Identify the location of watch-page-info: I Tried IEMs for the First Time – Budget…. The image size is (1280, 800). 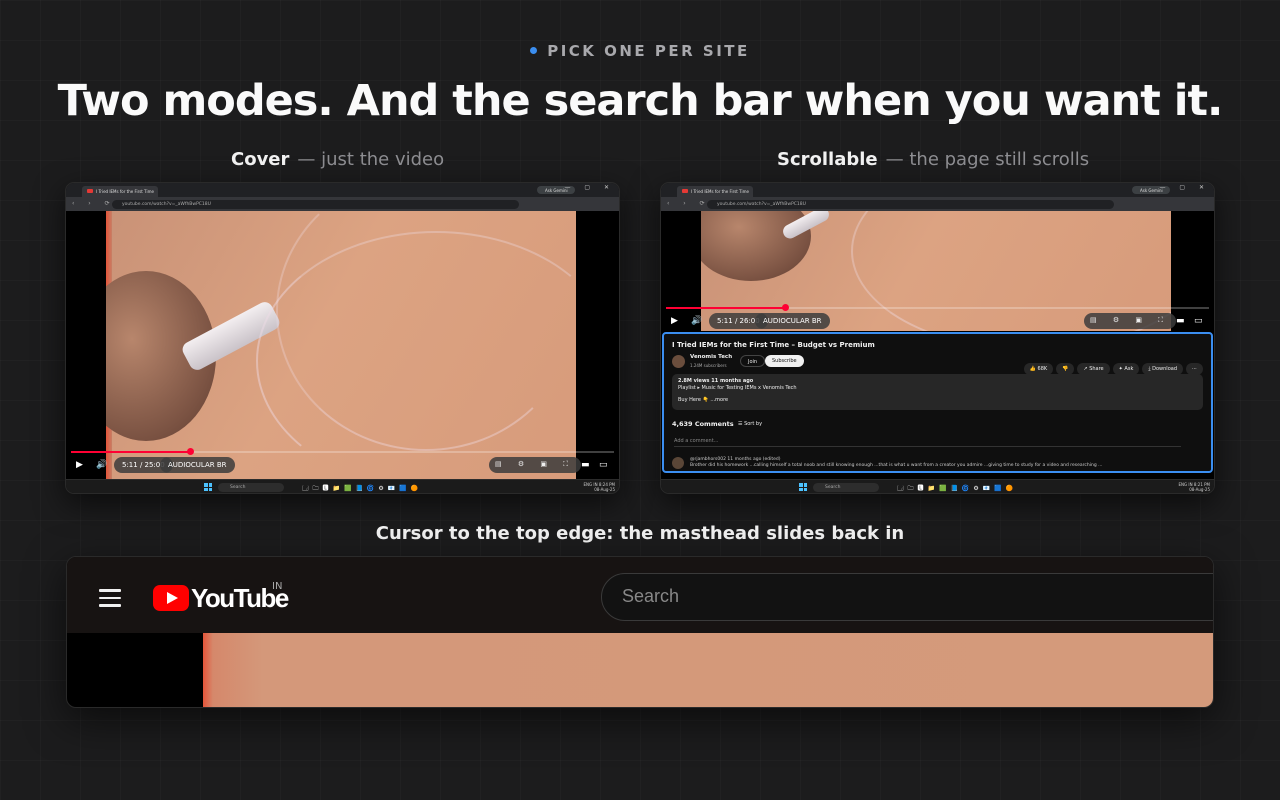
(937, 402).